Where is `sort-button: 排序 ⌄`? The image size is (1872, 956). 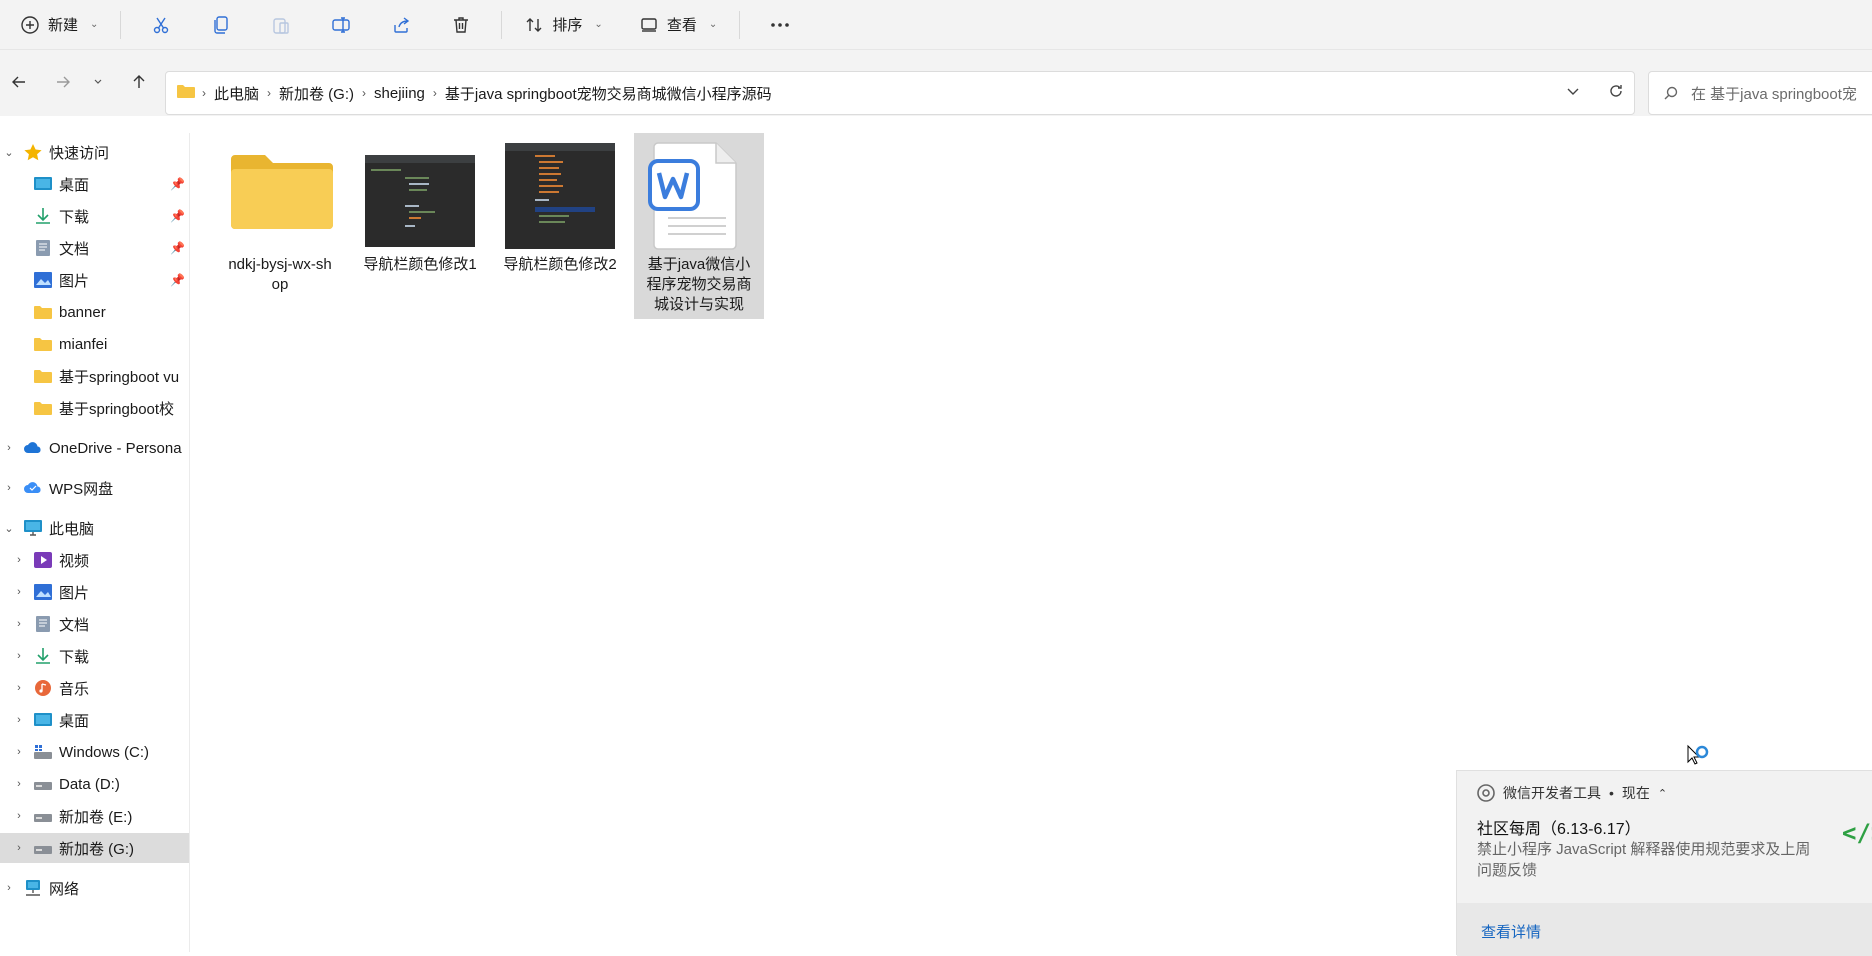 sort-button: 排序 ⌄ is located at coordinates (563, 25).